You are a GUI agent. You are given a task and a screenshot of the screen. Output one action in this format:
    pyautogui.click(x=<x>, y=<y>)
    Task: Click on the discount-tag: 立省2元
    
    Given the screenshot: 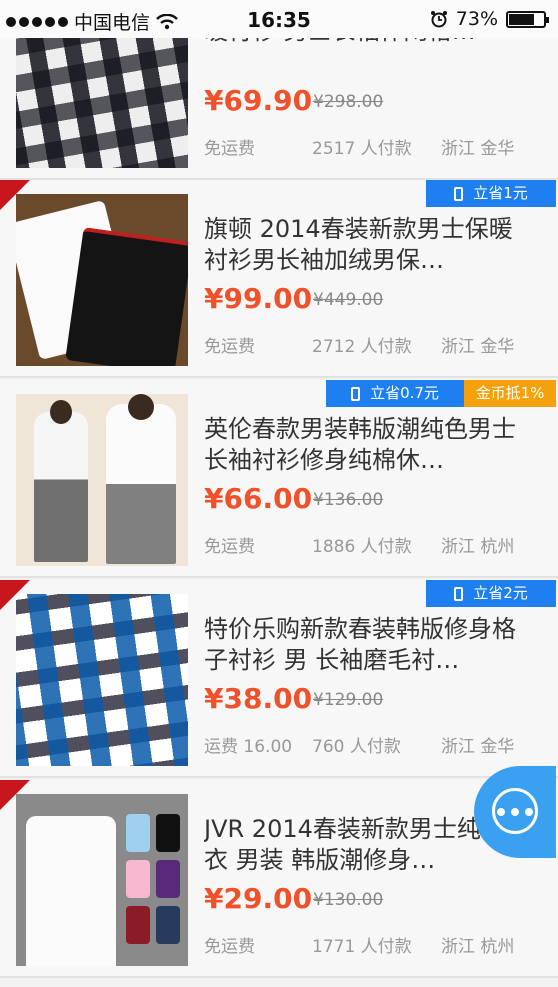 What is the action you would take?
    pyautogui.click(x=491, y=593)
    